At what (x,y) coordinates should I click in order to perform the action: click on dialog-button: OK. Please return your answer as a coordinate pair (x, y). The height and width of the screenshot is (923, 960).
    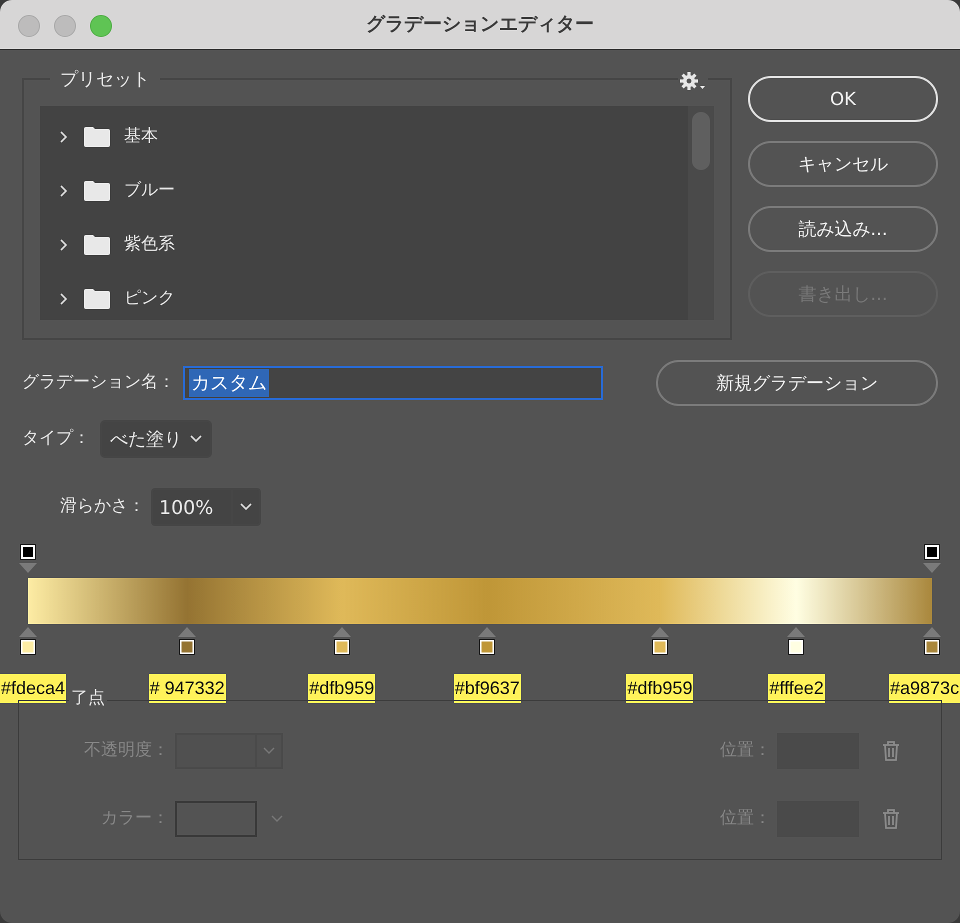
    Looking at the image, I should click on (843, 99).